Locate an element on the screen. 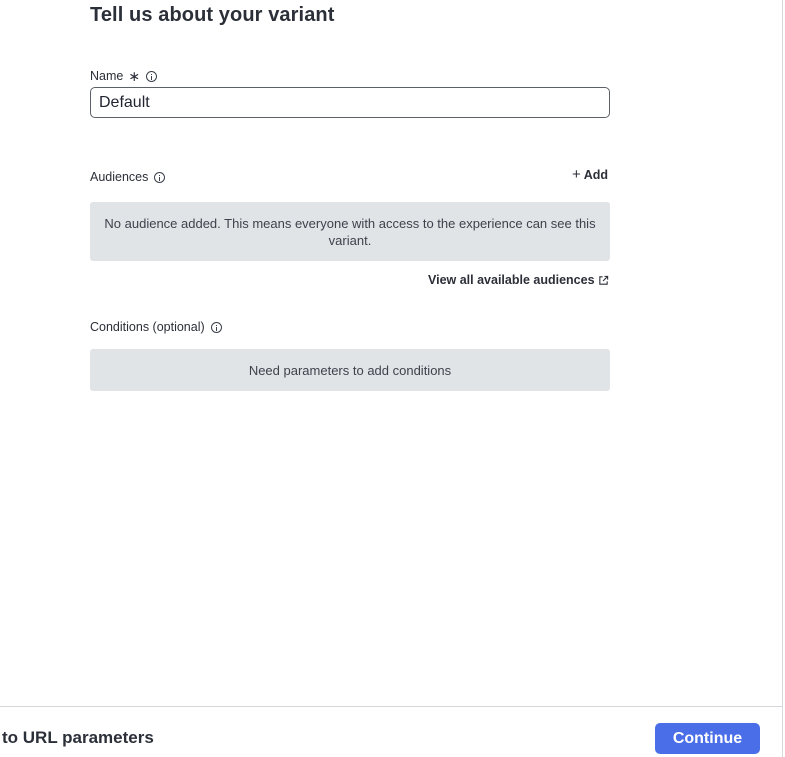  add-audience-button: + Add is located at coordinates (590, 174).